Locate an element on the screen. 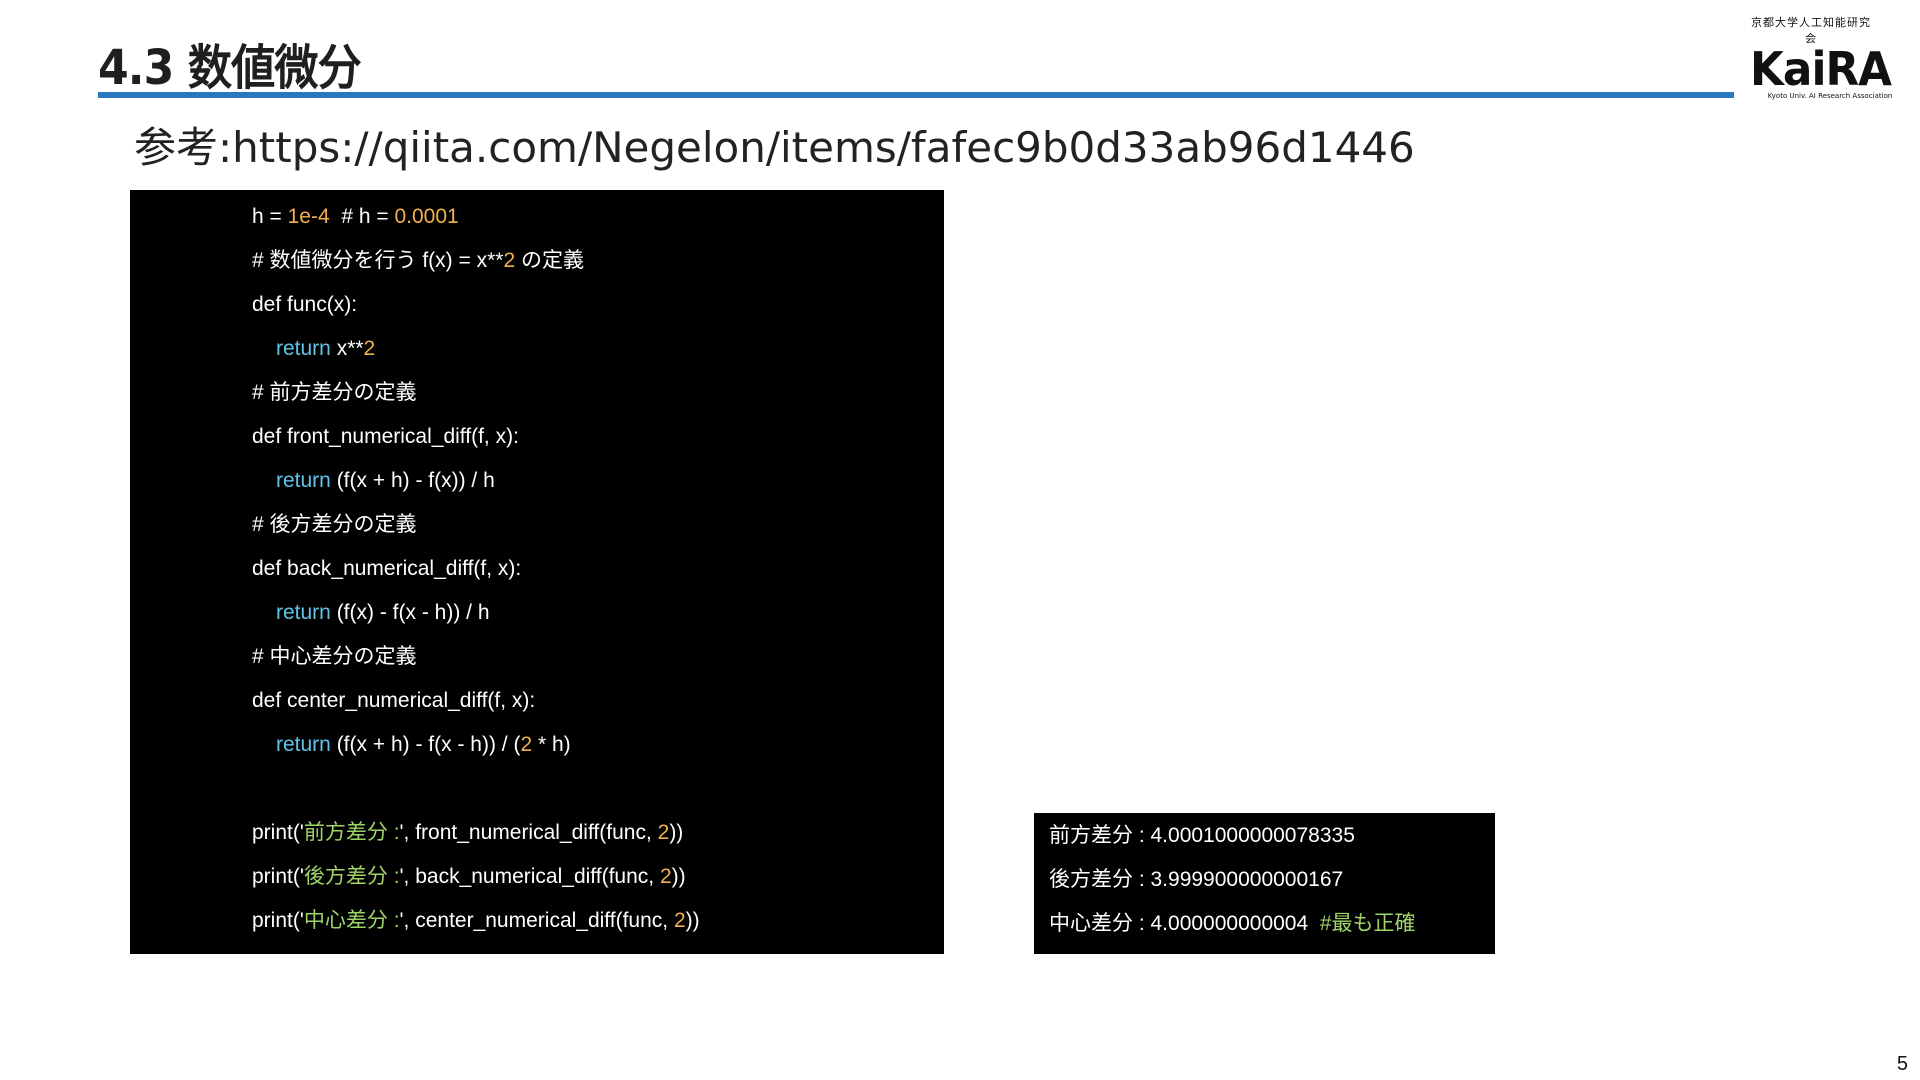  code-line: return (f(x + h) - f(x - h)) / (2 * h) is located at coordinates (411, 745).